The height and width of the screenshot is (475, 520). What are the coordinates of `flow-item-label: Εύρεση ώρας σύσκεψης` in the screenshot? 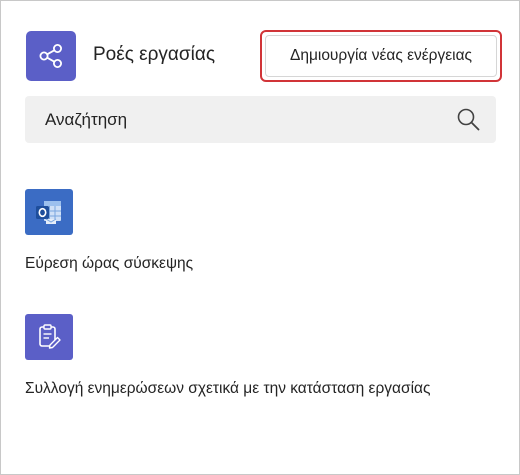 It's located at (109, 263).